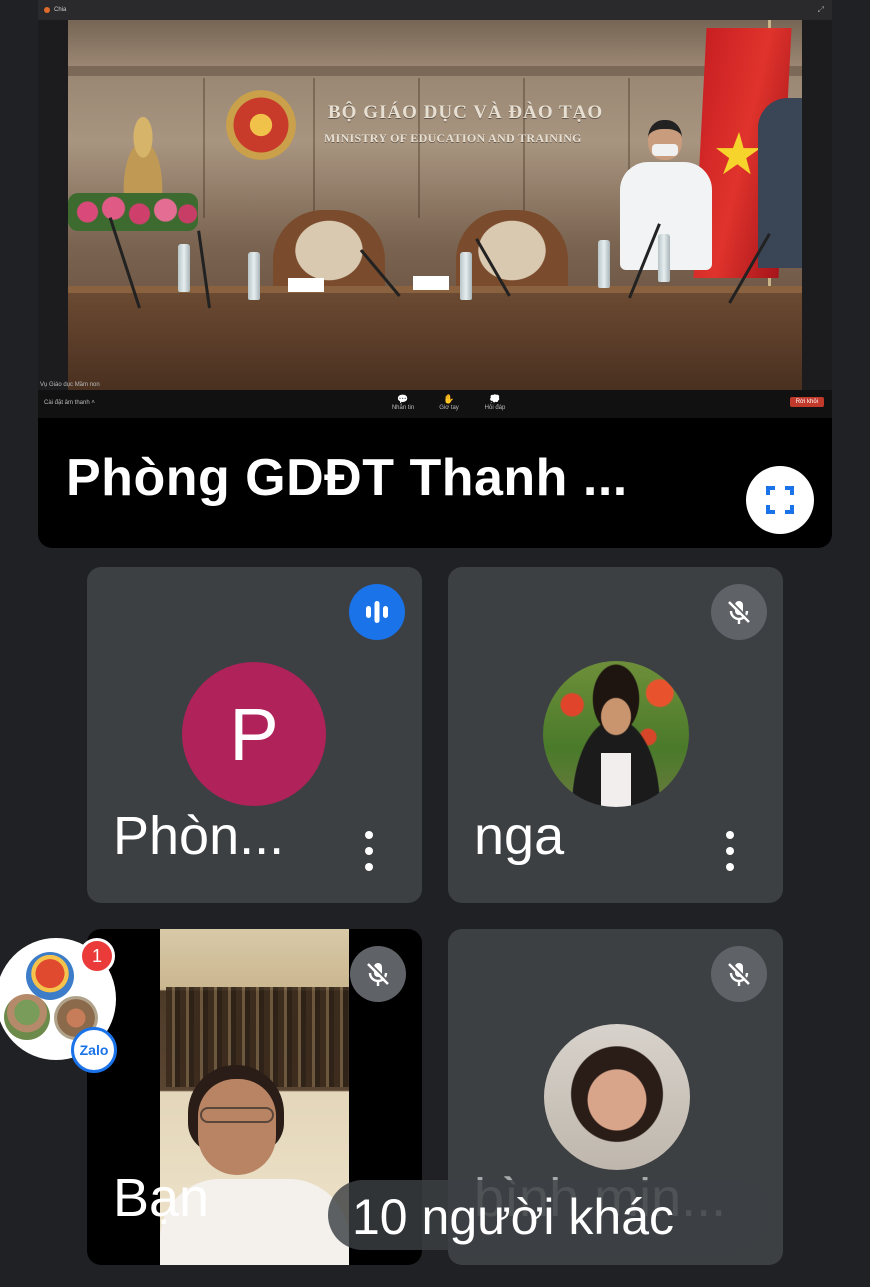  I want to click on national-emblem, so click(261, 125).